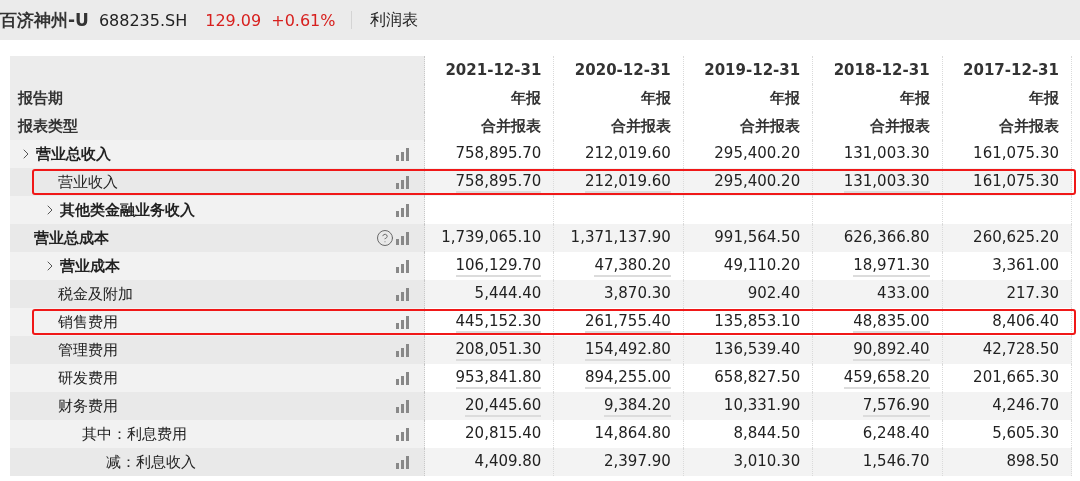 The width and height of the screenshot is (1080, 481). Describe the element at coordinates (73, 154) in the screenshot. I see `row-label: 营业总收入` at that location.